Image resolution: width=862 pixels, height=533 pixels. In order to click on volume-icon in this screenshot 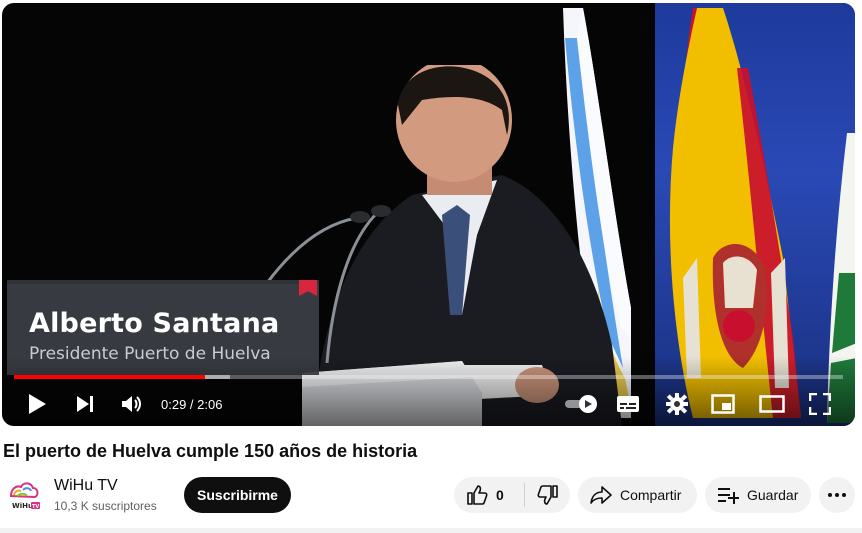, I will do `click(131, 404)`.